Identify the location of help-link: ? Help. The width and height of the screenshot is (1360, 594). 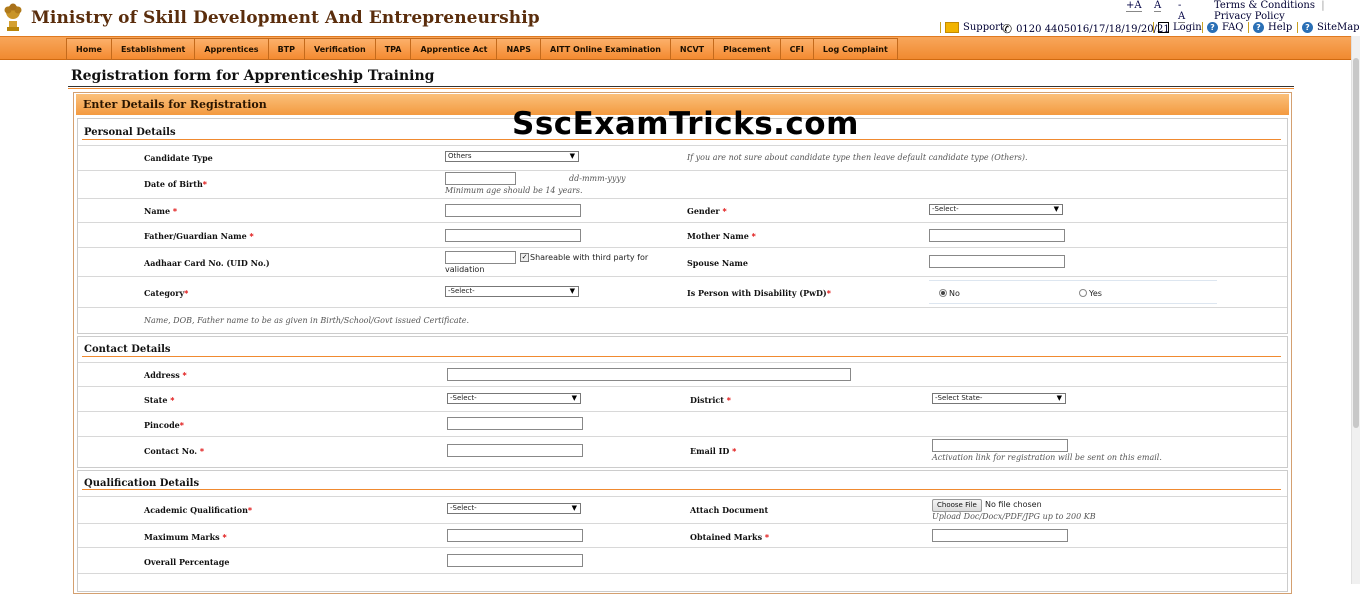
(1270, 27).